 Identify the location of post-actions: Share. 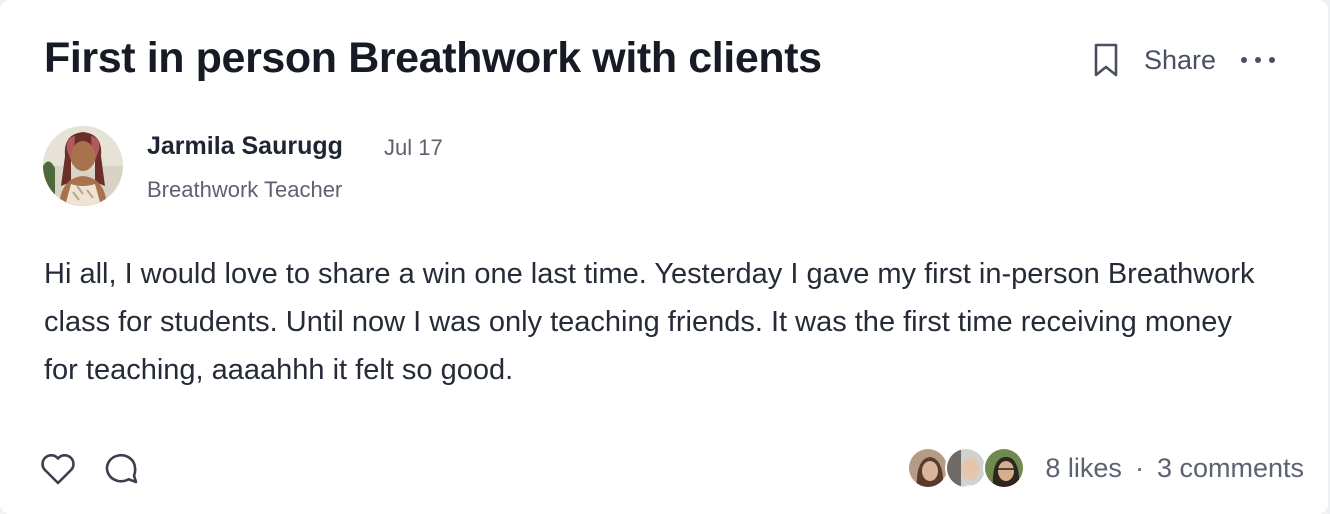
(1183, 60).